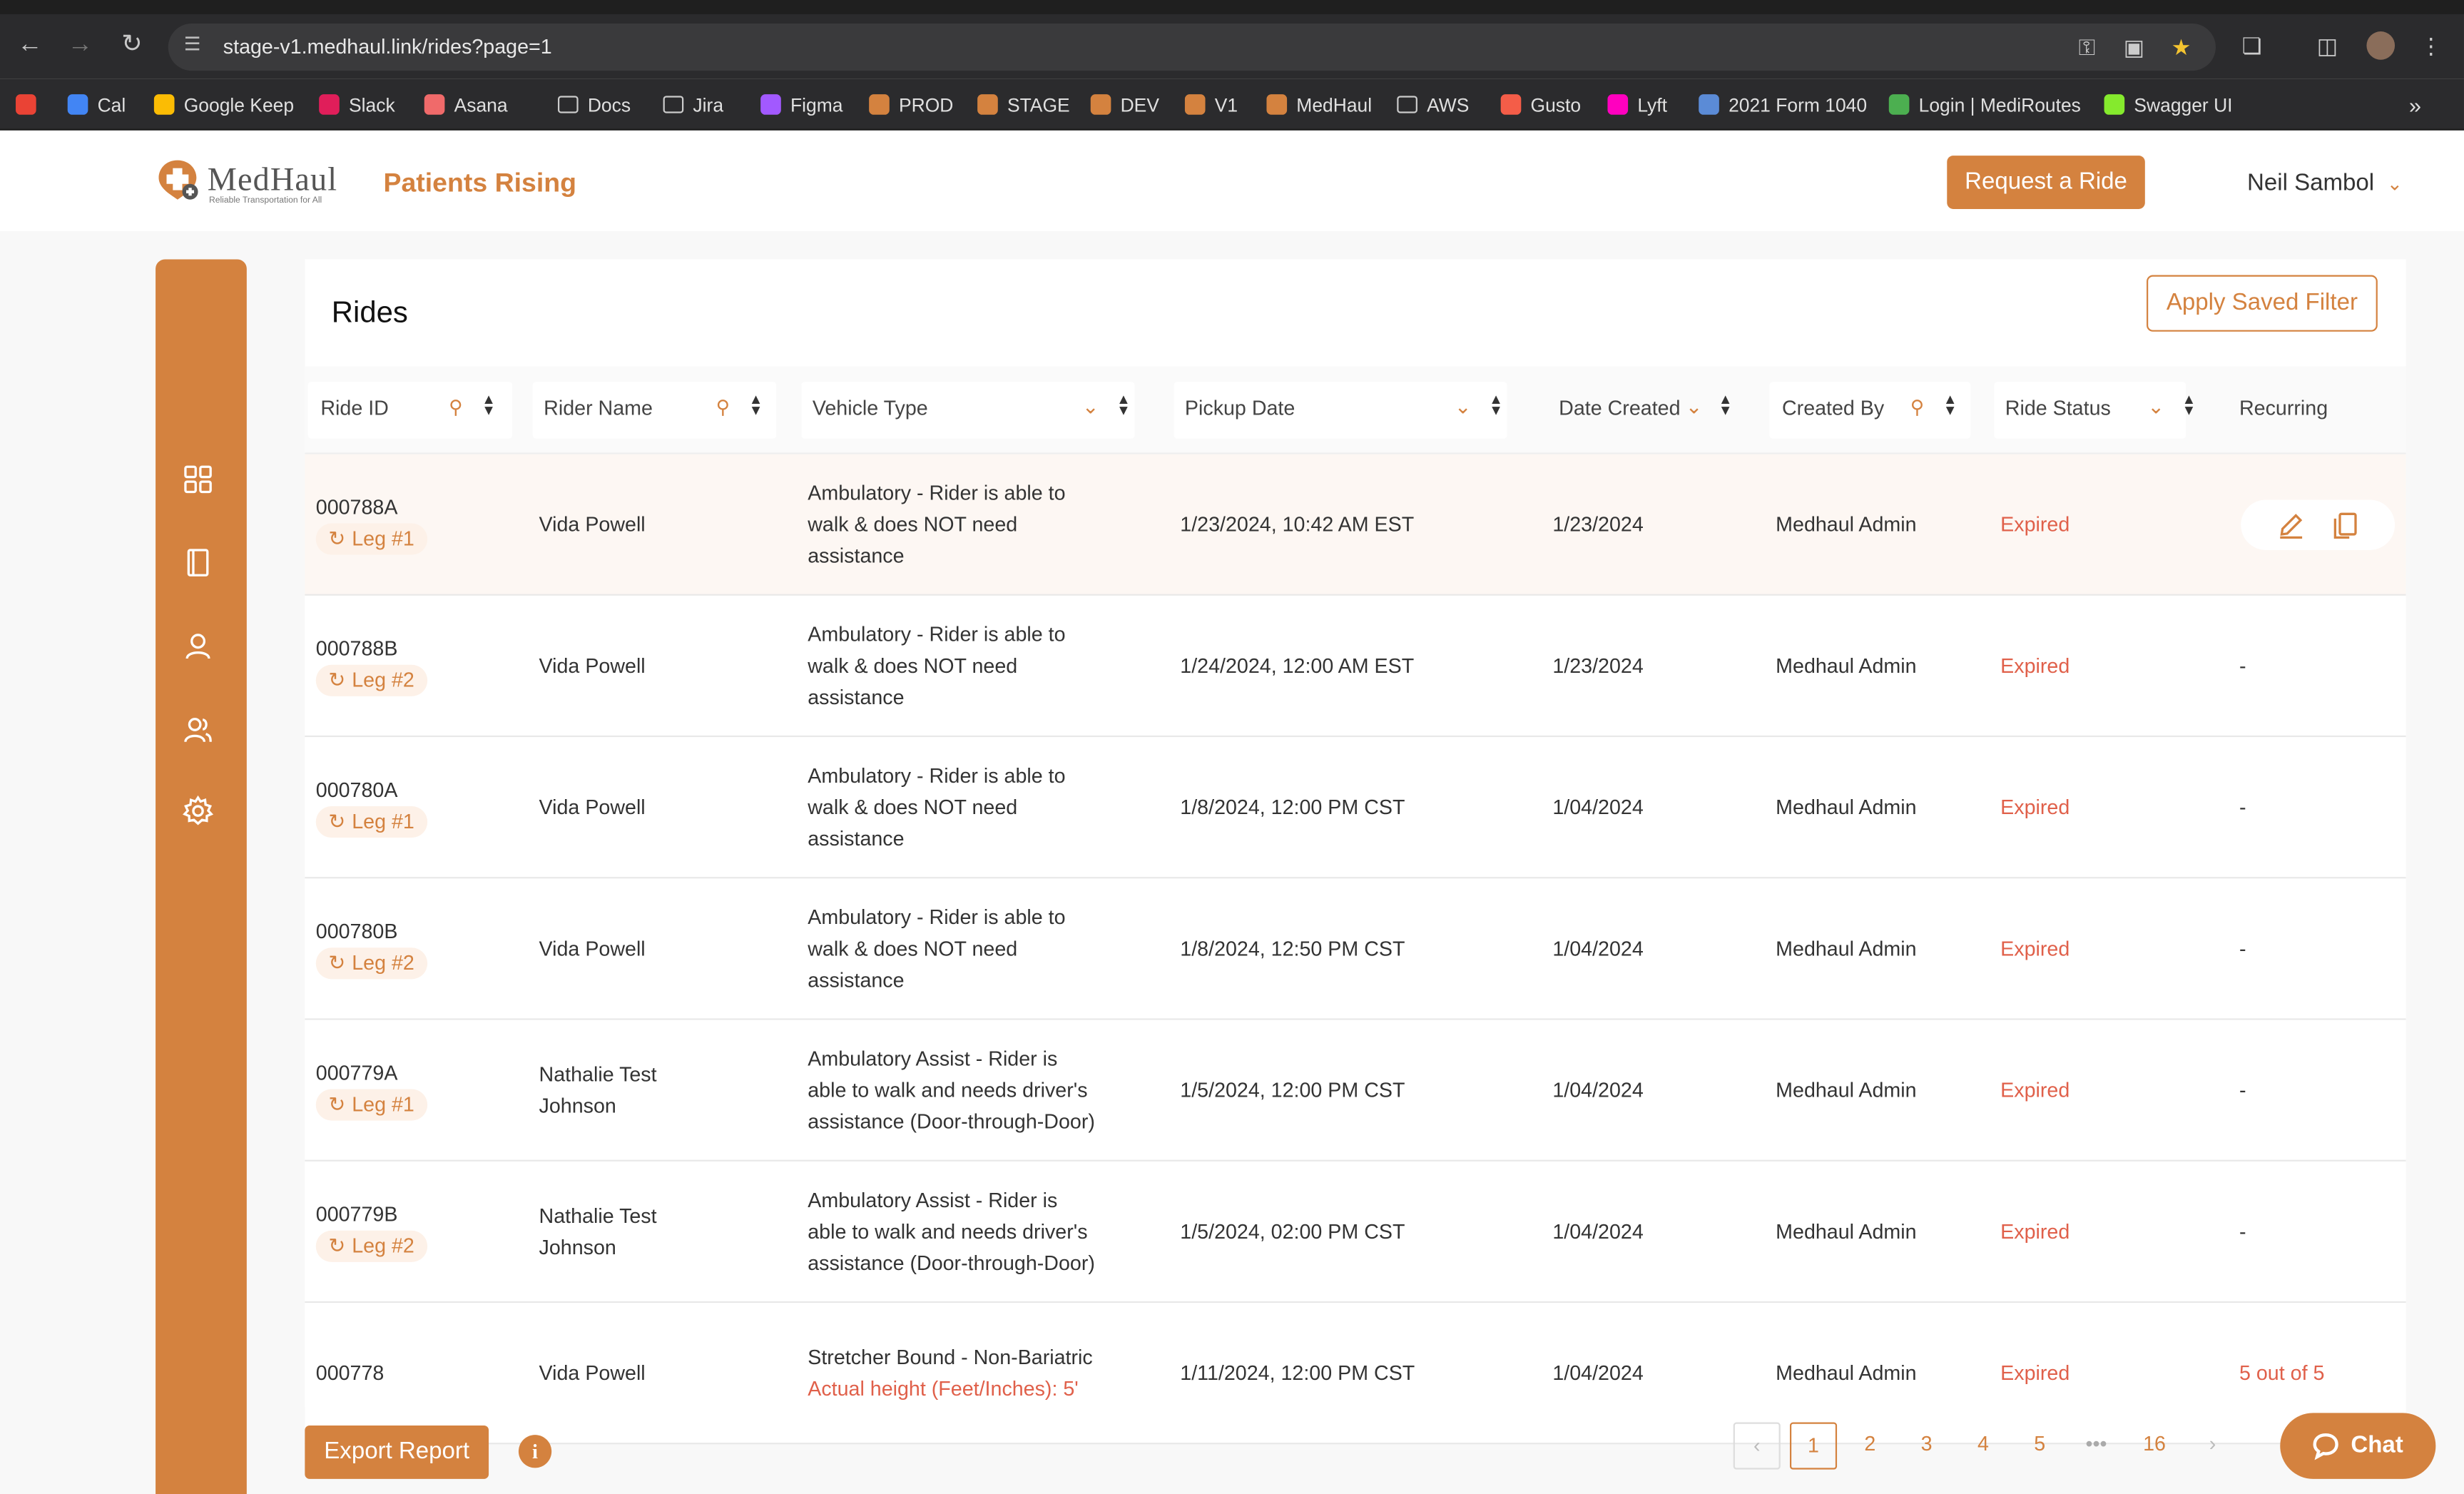 This screenshot has height=1494, width=2464. What do you see at coordinates (198, 563) in the screenshot?
I see `book-icon` at bounding box center [198, 563].